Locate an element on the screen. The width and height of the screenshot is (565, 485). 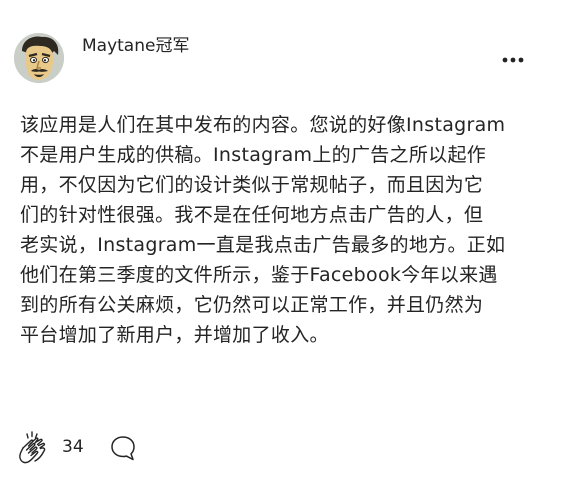
comment-icon is located at coordinates (123, 448).